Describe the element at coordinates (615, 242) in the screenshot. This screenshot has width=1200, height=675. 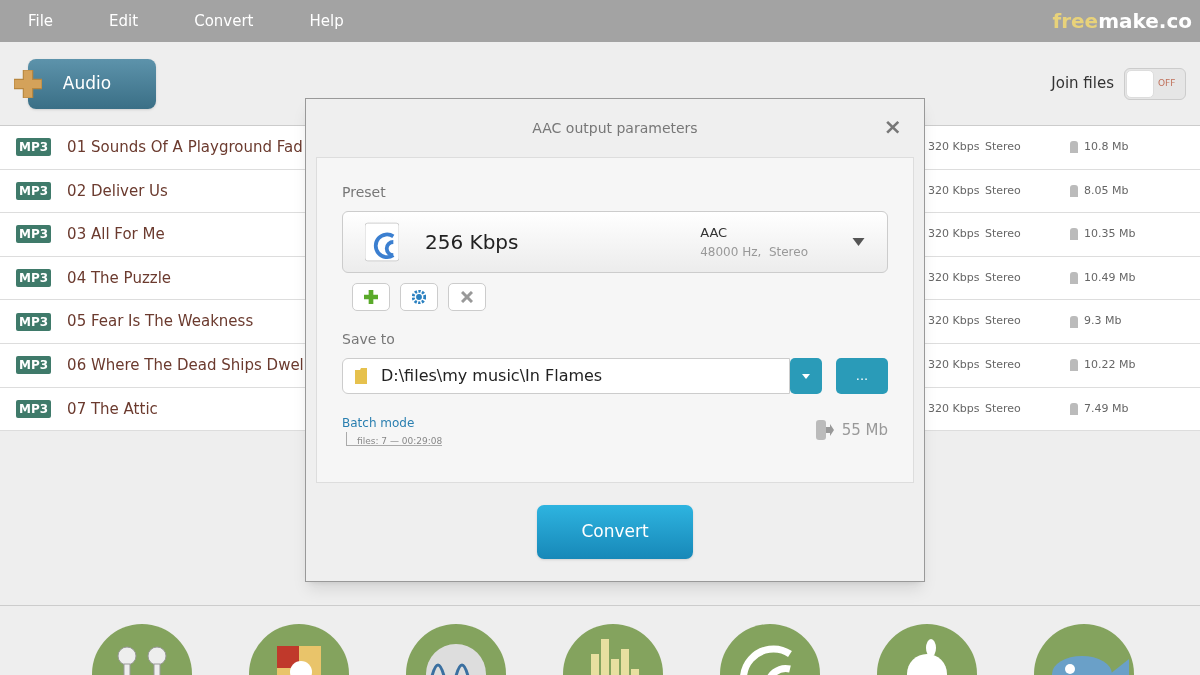
I see `preset-dropdown: 256 Kbps AAC 48000 Hz, Stereo` at that location.